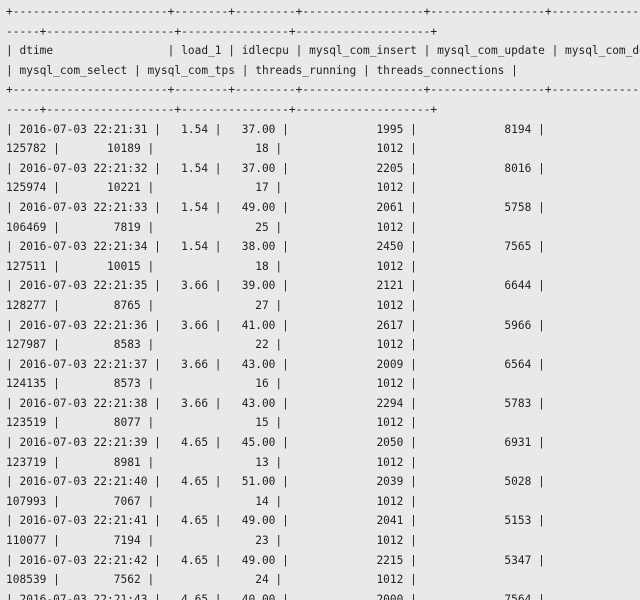 This screenshot has height=600, width=640. What do you see at coordinates (211, 384) in the screenshot?
I see `table-row-line: 124135 | 8573 | 16 | 1012 |` at bounding box center [211, 384].